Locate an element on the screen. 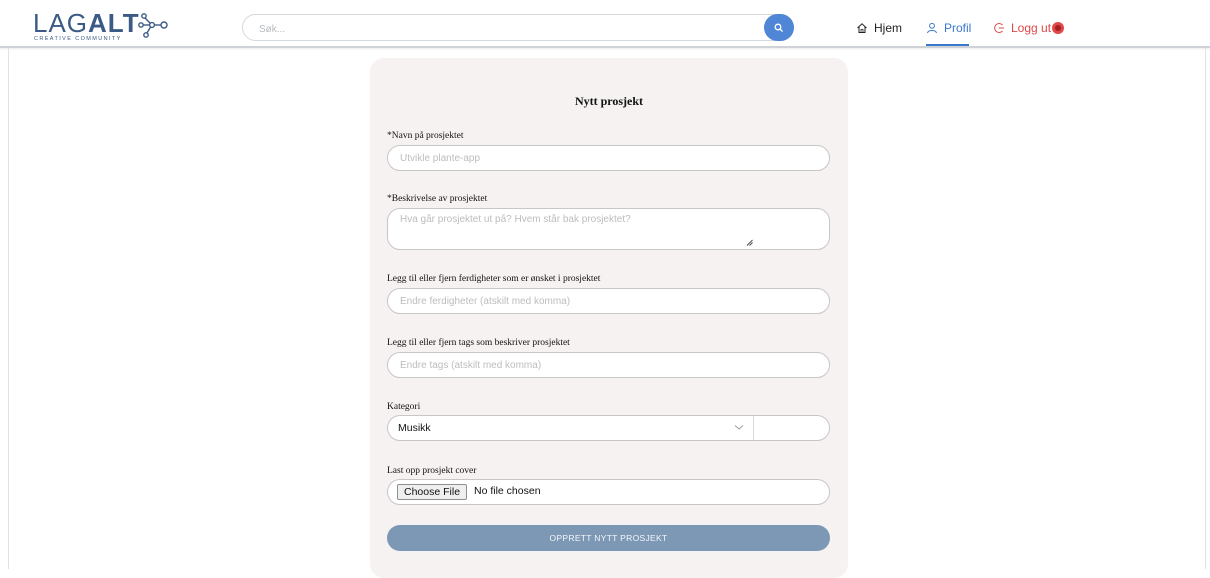 This screenshot has width=1210, height=578. nav-home: Hjem is located at coordinates (879, 28).